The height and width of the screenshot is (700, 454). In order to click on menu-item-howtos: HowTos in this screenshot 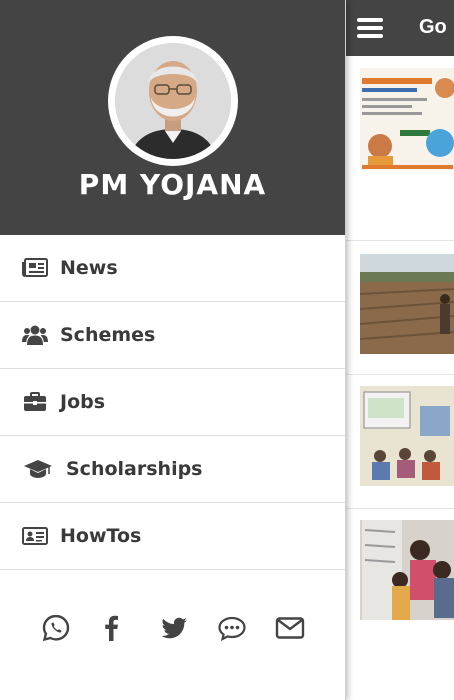, I will do `click(172, 535)`.